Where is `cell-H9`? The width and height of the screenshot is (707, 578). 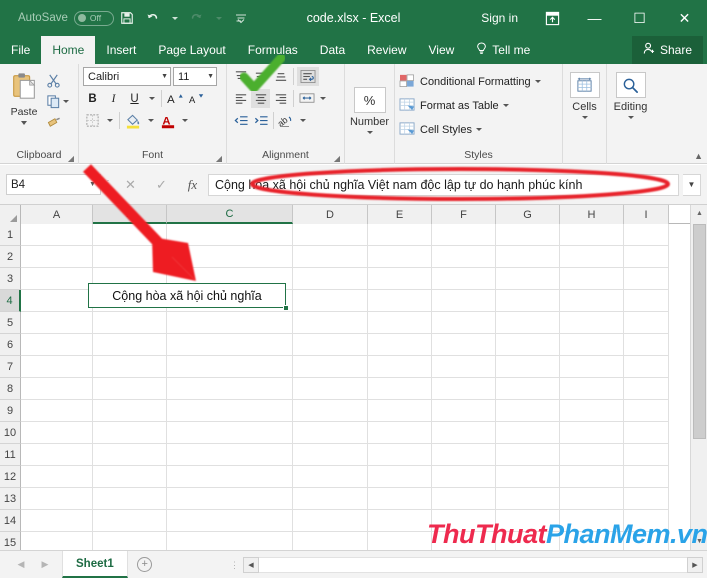 cell-H9 is located at coordinates (592, 411).